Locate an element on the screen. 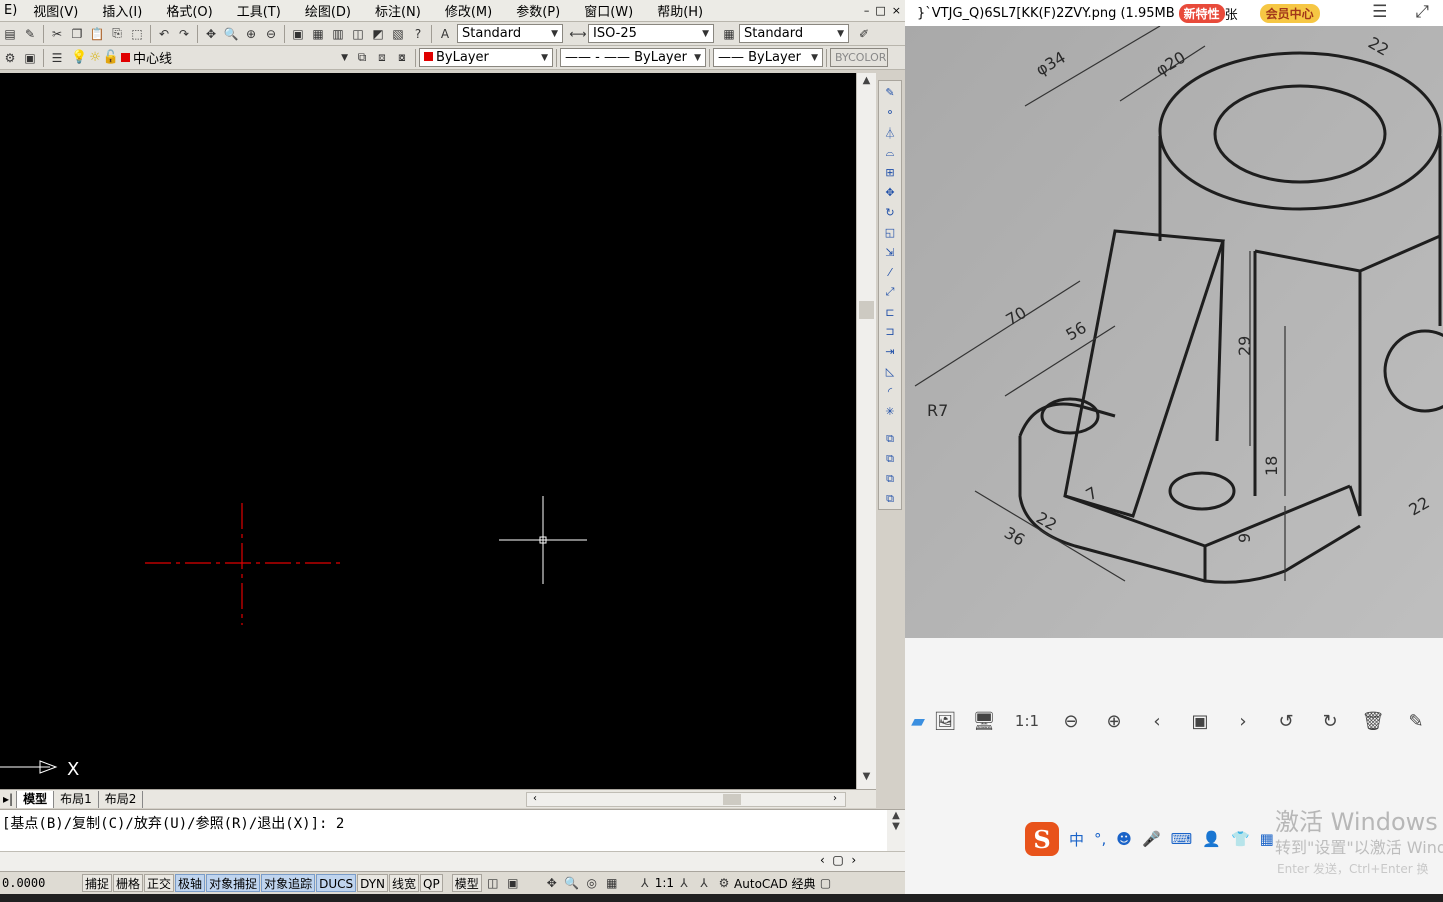  status-qp: QP is located at coordinates (431, 883).